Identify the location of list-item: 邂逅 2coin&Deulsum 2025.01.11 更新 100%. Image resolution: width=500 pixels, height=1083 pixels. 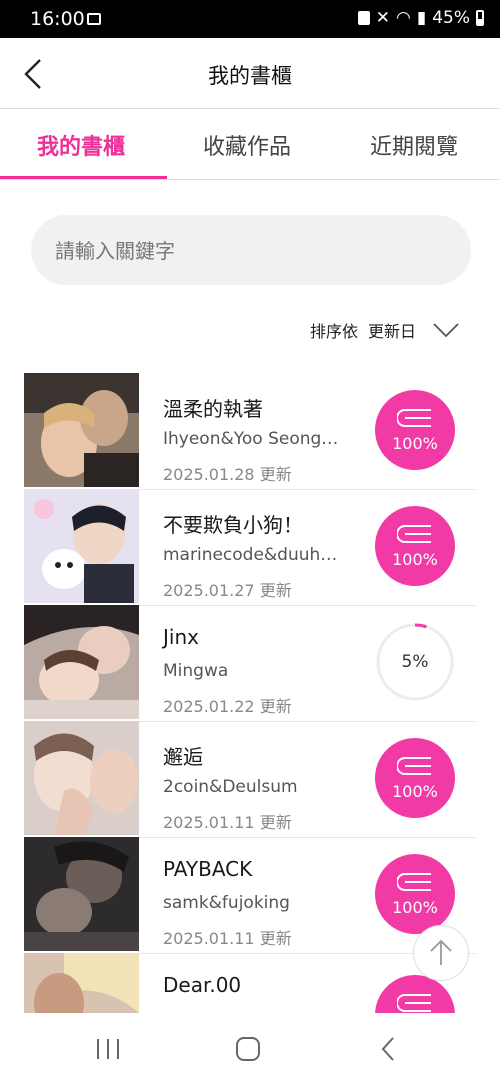
(250, 779).